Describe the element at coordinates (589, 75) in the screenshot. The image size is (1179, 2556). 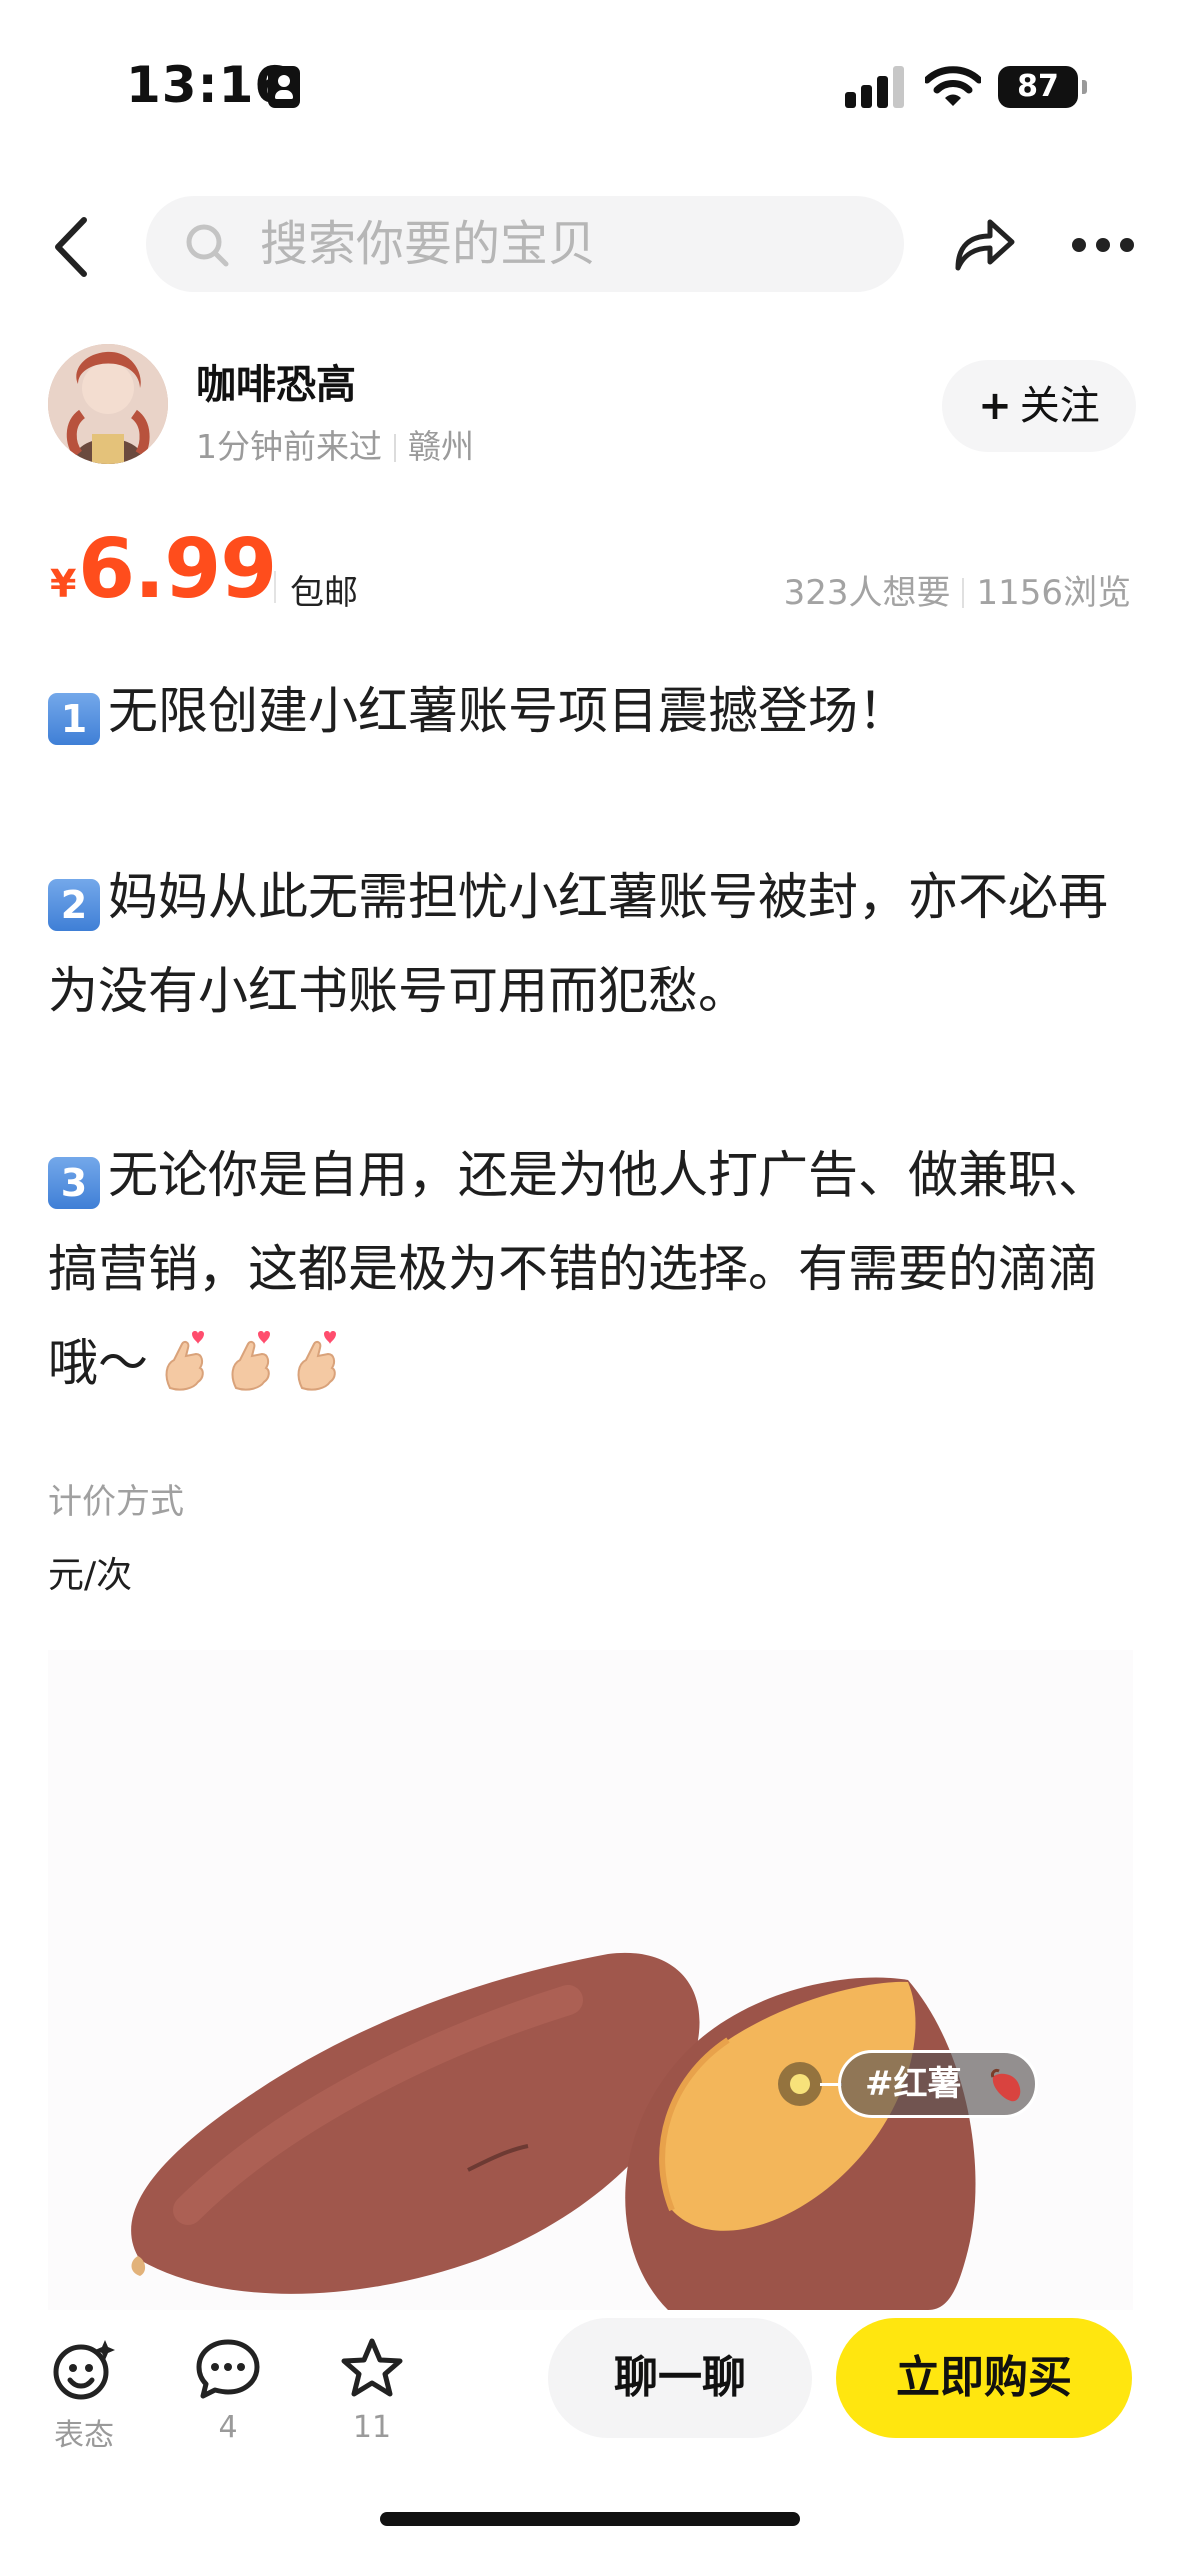
I see `status-bar: 13:16 87` at that location.